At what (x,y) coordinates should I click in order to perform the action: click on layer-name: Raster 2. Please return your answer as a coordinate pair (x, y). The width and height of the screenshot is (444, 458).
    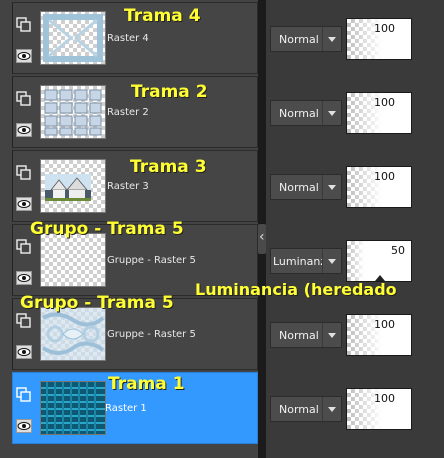
    Looking at the image, I should click on (128, 112).